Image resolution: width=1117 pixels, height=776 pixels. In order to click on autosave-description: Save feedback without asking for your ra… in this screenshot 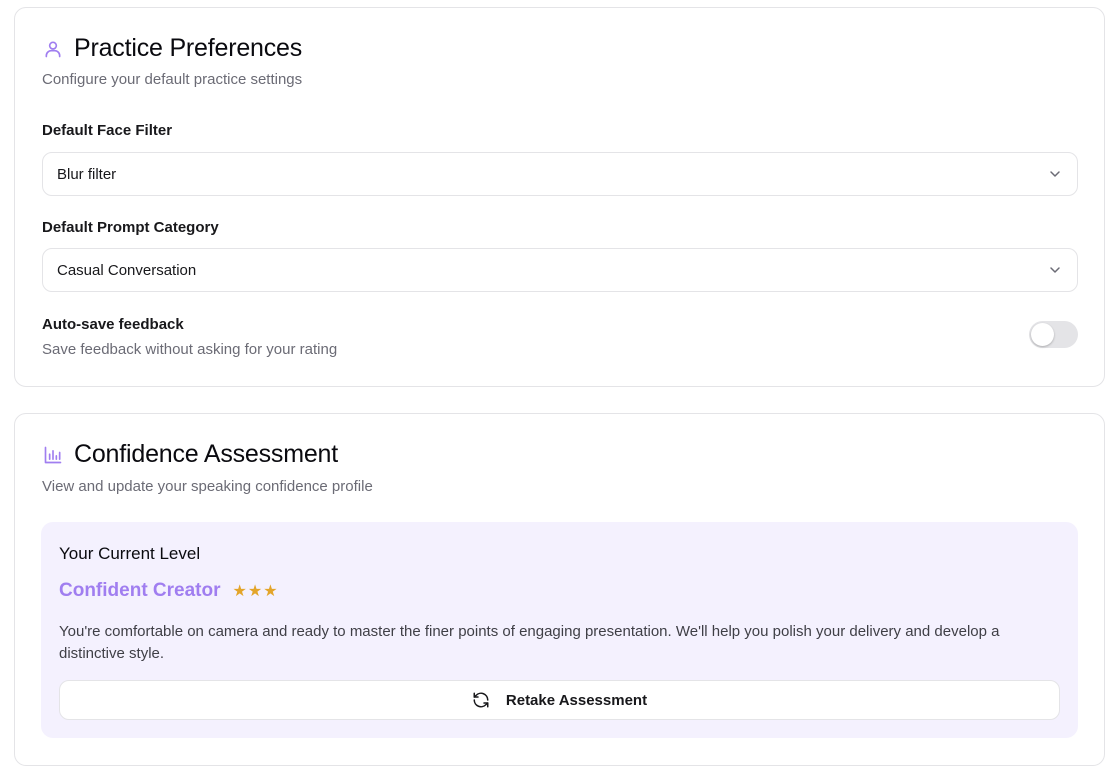, I will do `click(190, 349)`.